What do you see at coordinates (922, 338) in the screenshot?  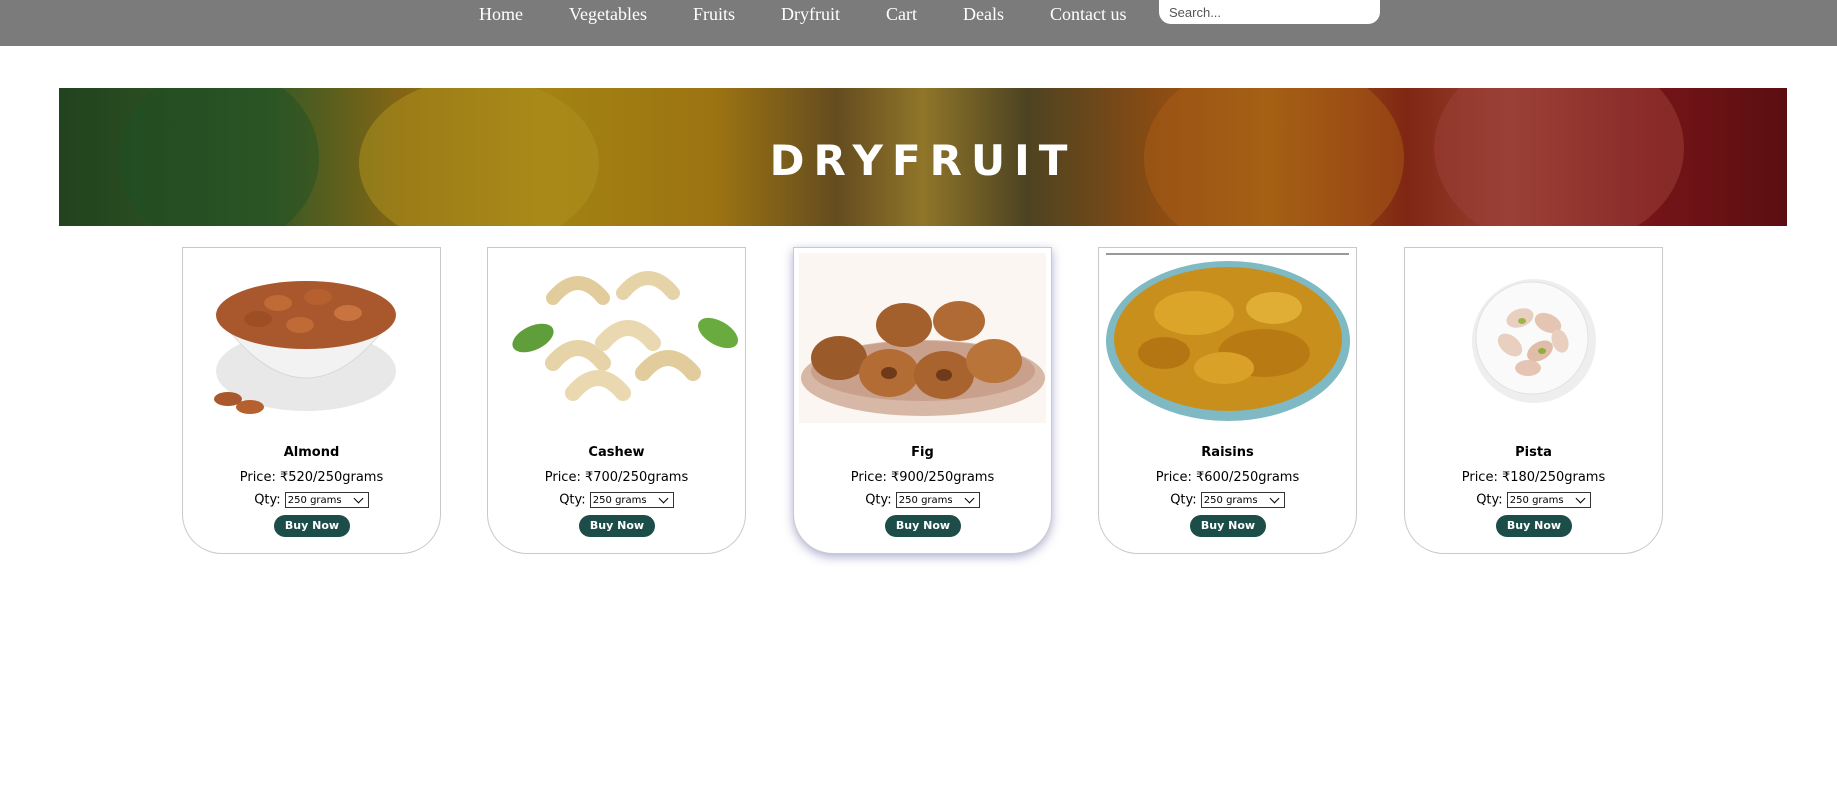 I see `fig-image` at bounding box center [922, 338].